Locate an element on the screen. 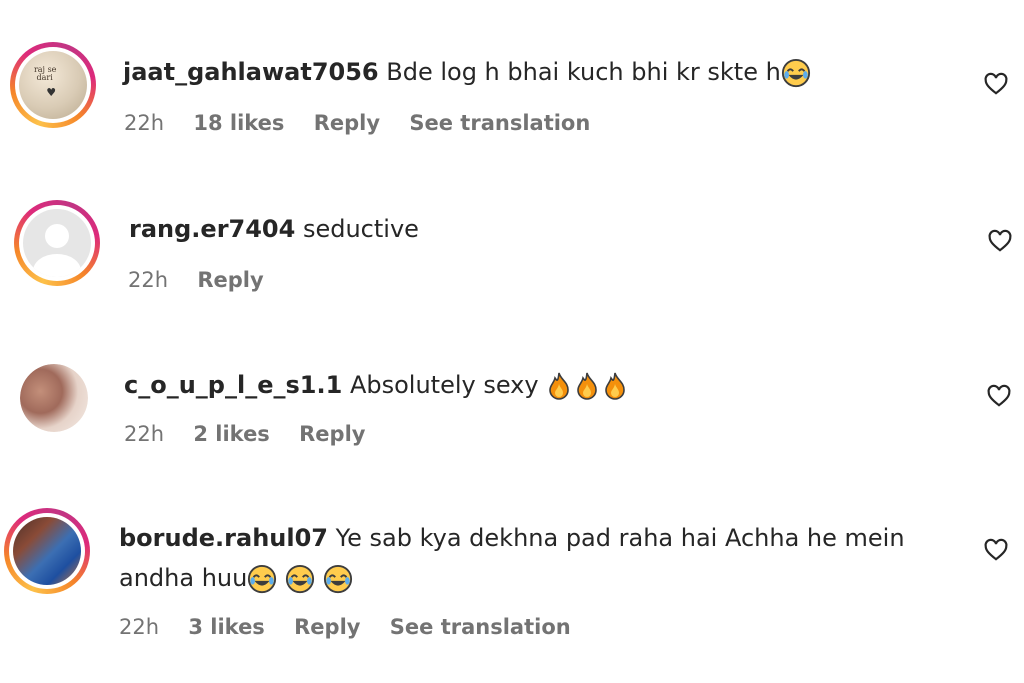  username: jaat_gahlawat7056 is located at coordinates (251, 72).